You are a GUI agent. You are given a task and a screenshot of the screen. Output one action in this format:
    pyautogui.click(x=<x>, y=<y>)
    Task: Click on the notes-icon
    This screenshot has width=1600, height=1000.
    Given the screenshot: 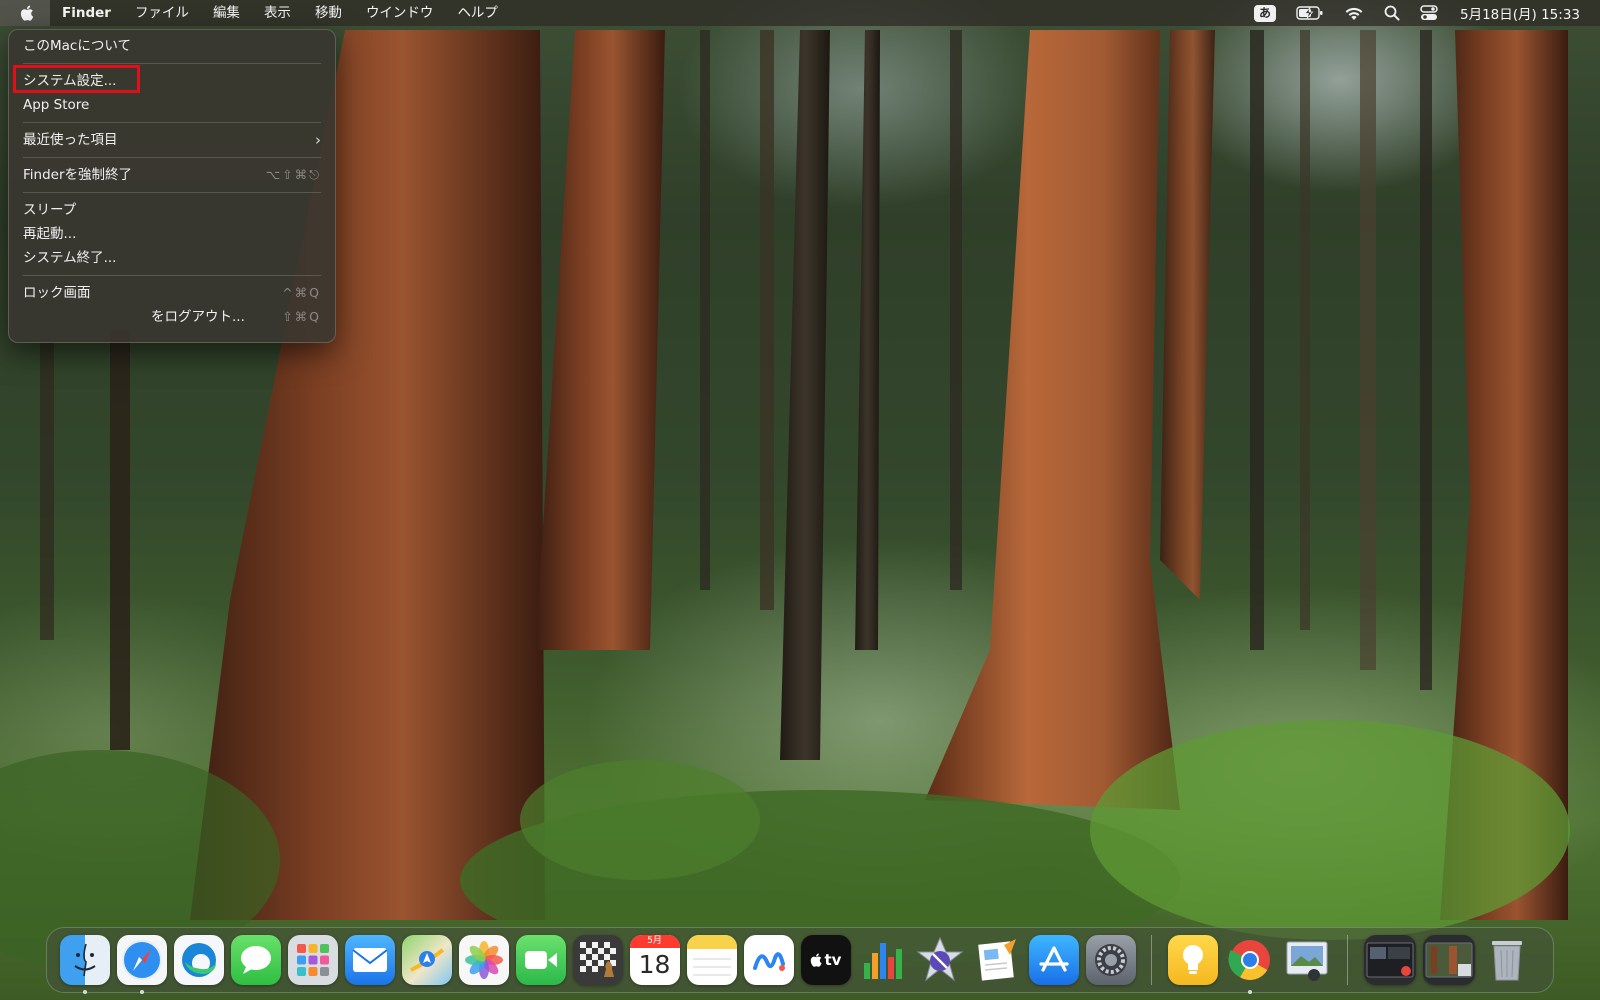 What is the action you would take?
    pyautogui.click(x=711, y=955)
    